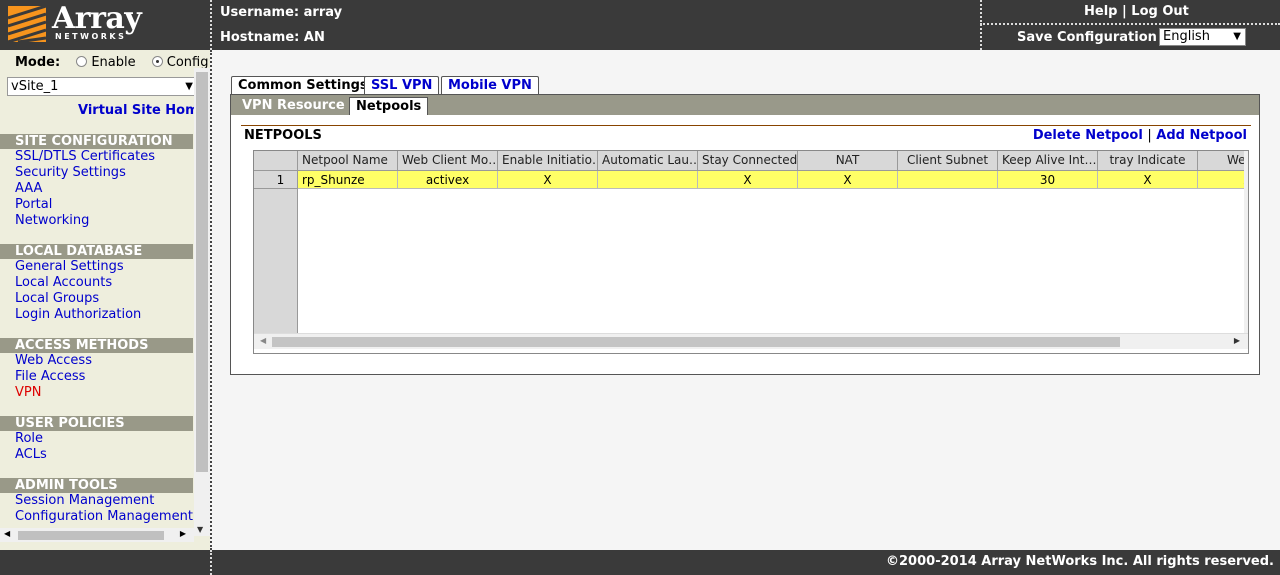 The width and height of the screenshot is (1280, 575). What do you see at coordinates (548, 180) in the screenshot?
I see `cell-enable-initiation: X` at bounding box center [548, 180].